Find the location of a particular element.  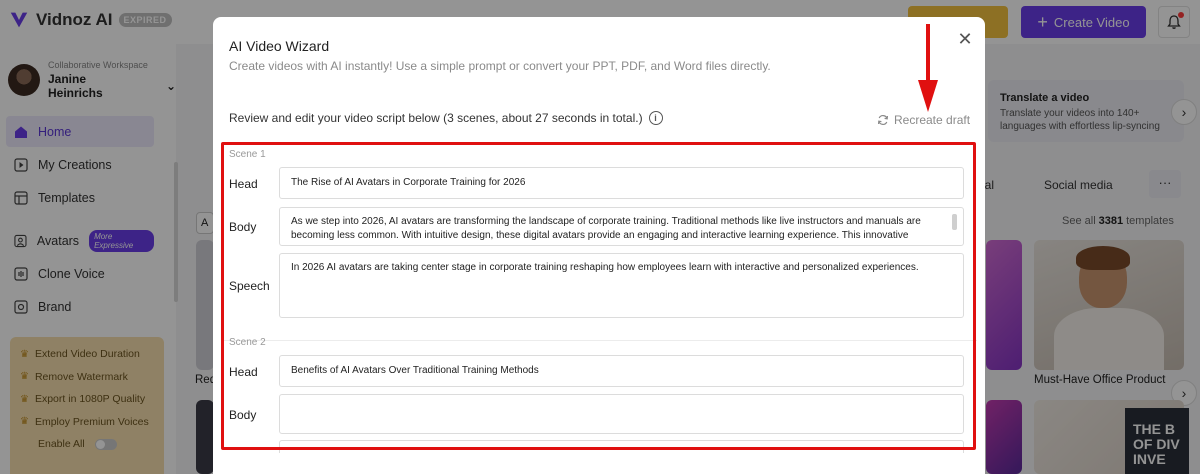

recreate-draft-label: Recreate draft is located at coordinates (932, 120).